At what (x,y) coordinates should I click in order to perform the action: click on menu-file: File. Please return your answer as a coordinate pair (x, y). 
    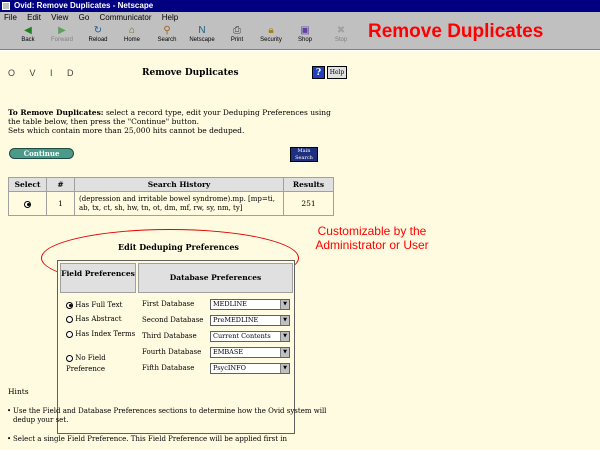
    Looking at the image, I should click on (10, 17).